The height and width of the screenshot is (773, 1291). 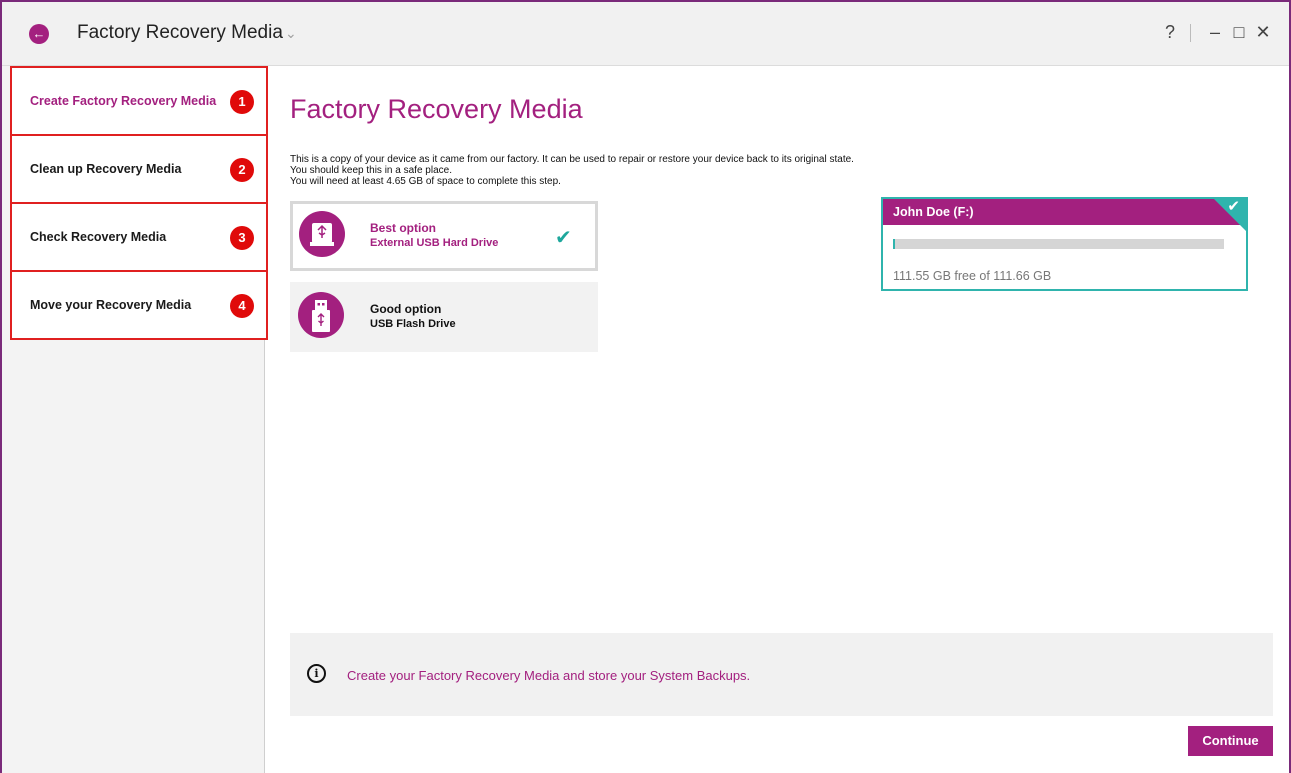 What do you see at coordinates (98, 237) in the screenshot?
I see `sidebar-item-label: Check Recovery Media` at bounding box center [98, 237].